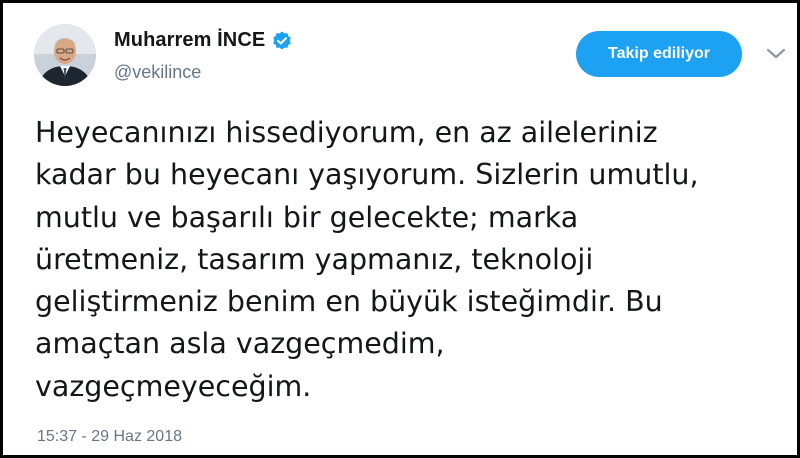 The height and width of the screenshot is (458, 800). What do you see at coordinates (157, 72) in the screenshot?
I see `user-handle: @vekilince` at bounding box center [157, 72].